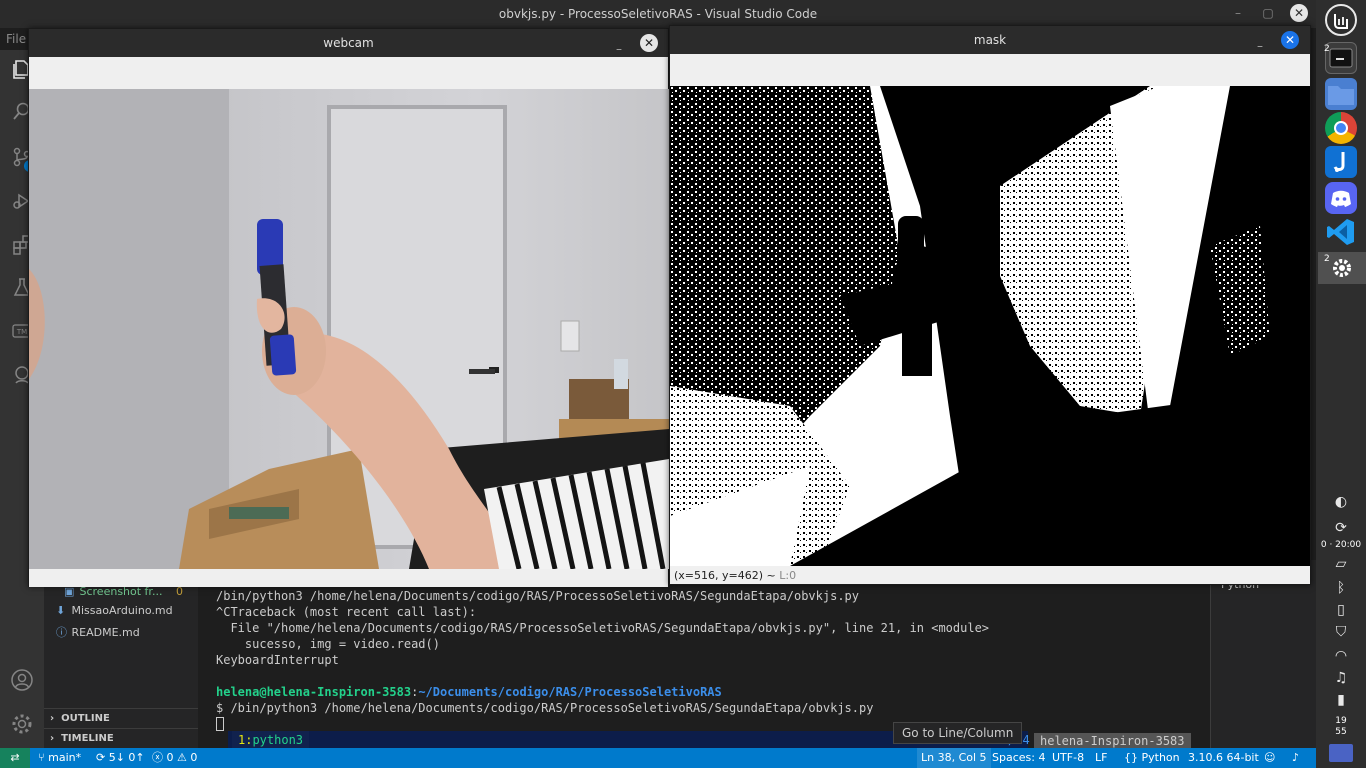 The height and width of the screenshot is (768, 1366). I want to click on tree-item-readme: ⓘ README.md, so click(98, 632).